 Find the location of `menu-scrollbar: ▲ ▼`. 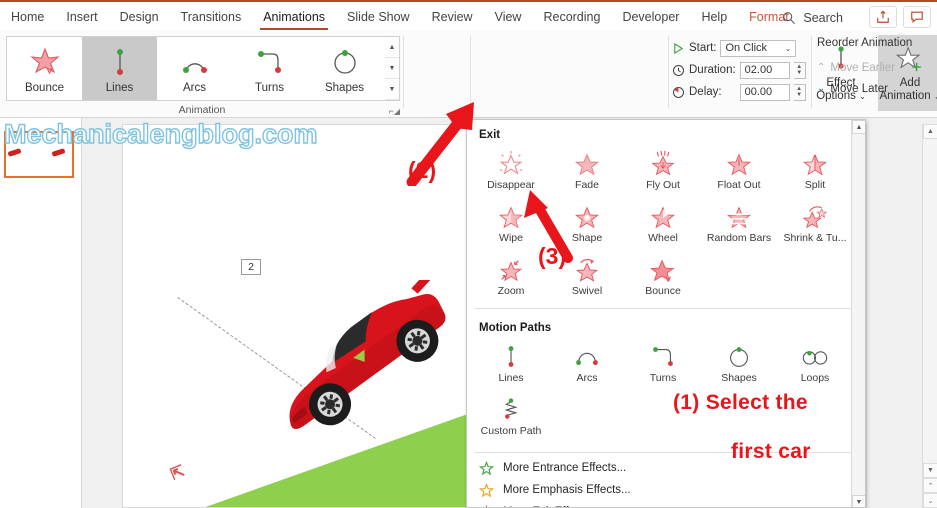

menu-scrollbar: ▲ ▼ is located at coordinates (858, 313).